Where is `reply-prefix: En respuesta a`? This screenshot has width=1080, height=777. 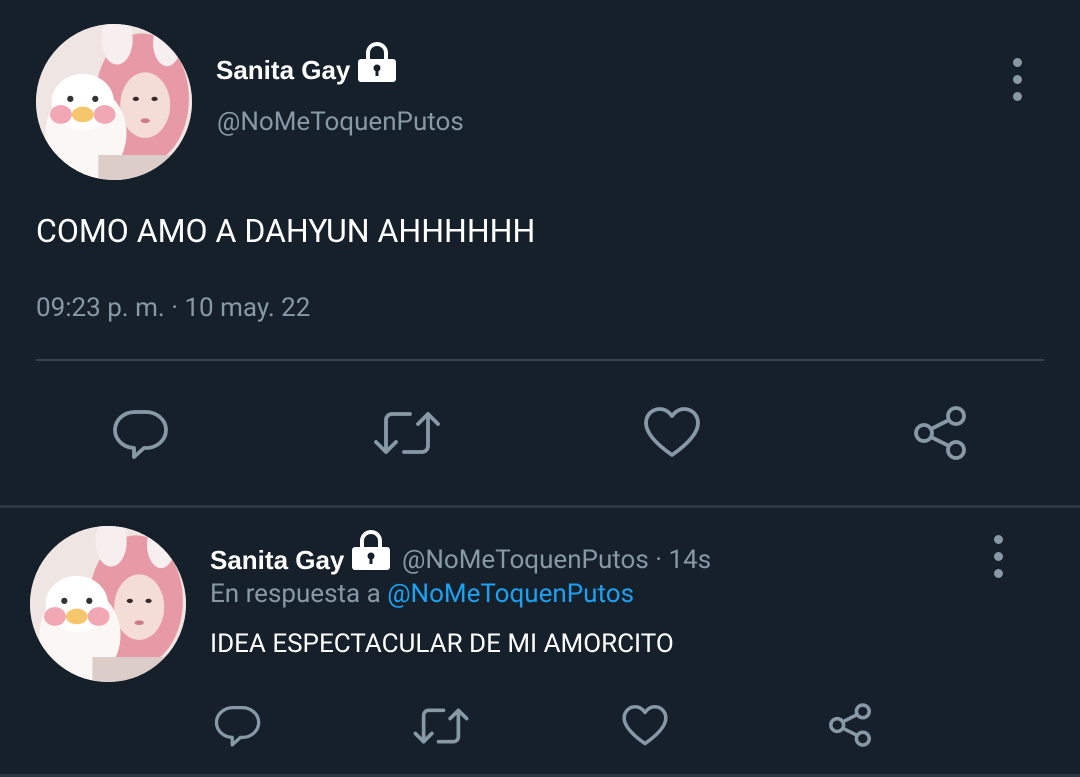 reply-prefix: En respuesta a is located at coordinates (295, 594).